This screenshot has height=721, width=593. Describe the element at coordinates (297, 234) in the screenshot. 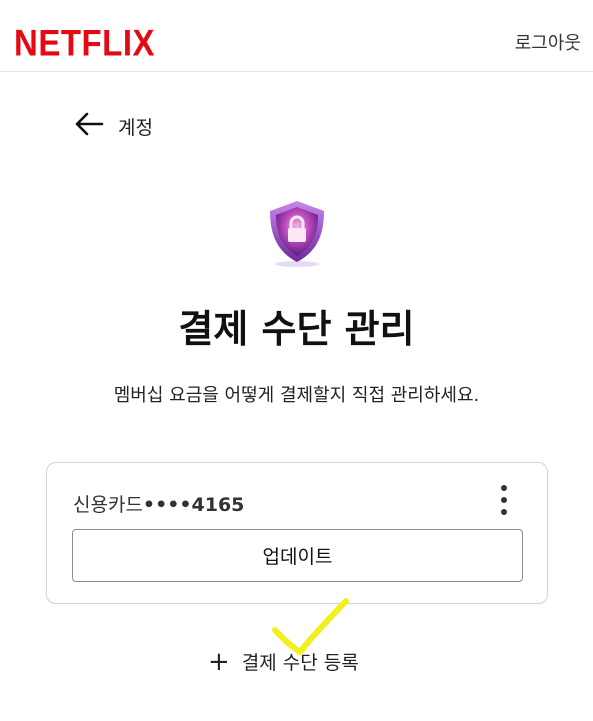

I see `shield-lock-icon` at that location.